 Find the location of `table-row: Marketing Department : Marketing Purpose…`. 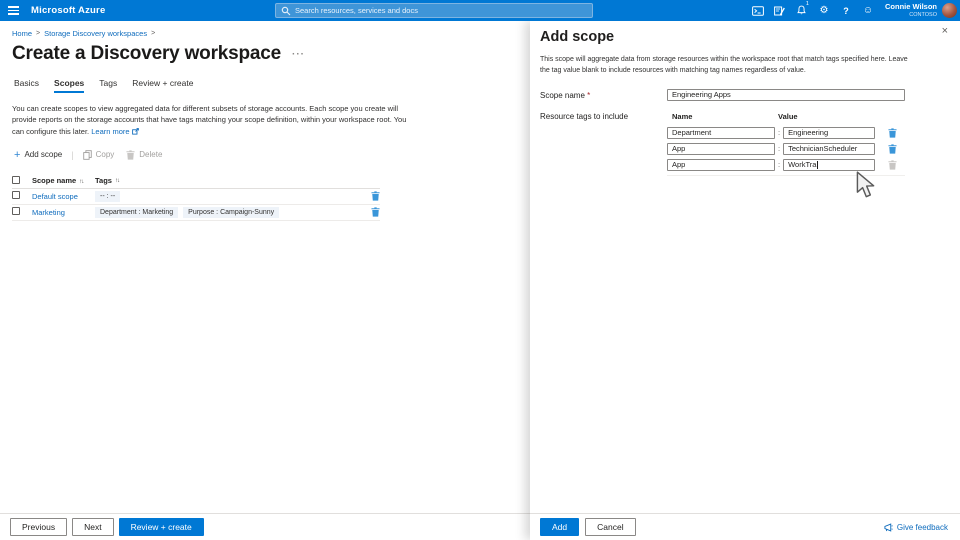

table-row: Marketing Department : Marketing Purpose… is located at coordinates (196, 213).